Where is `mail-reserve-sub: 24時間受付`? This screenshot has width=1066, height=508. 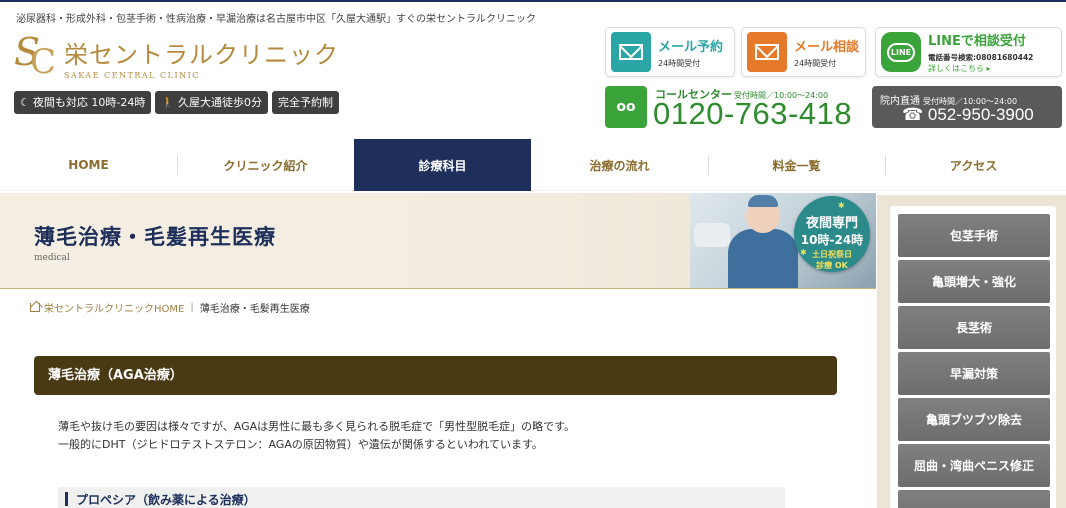
mail-reserve-sub: 24時間受付 is located at coordinates (679, 63).